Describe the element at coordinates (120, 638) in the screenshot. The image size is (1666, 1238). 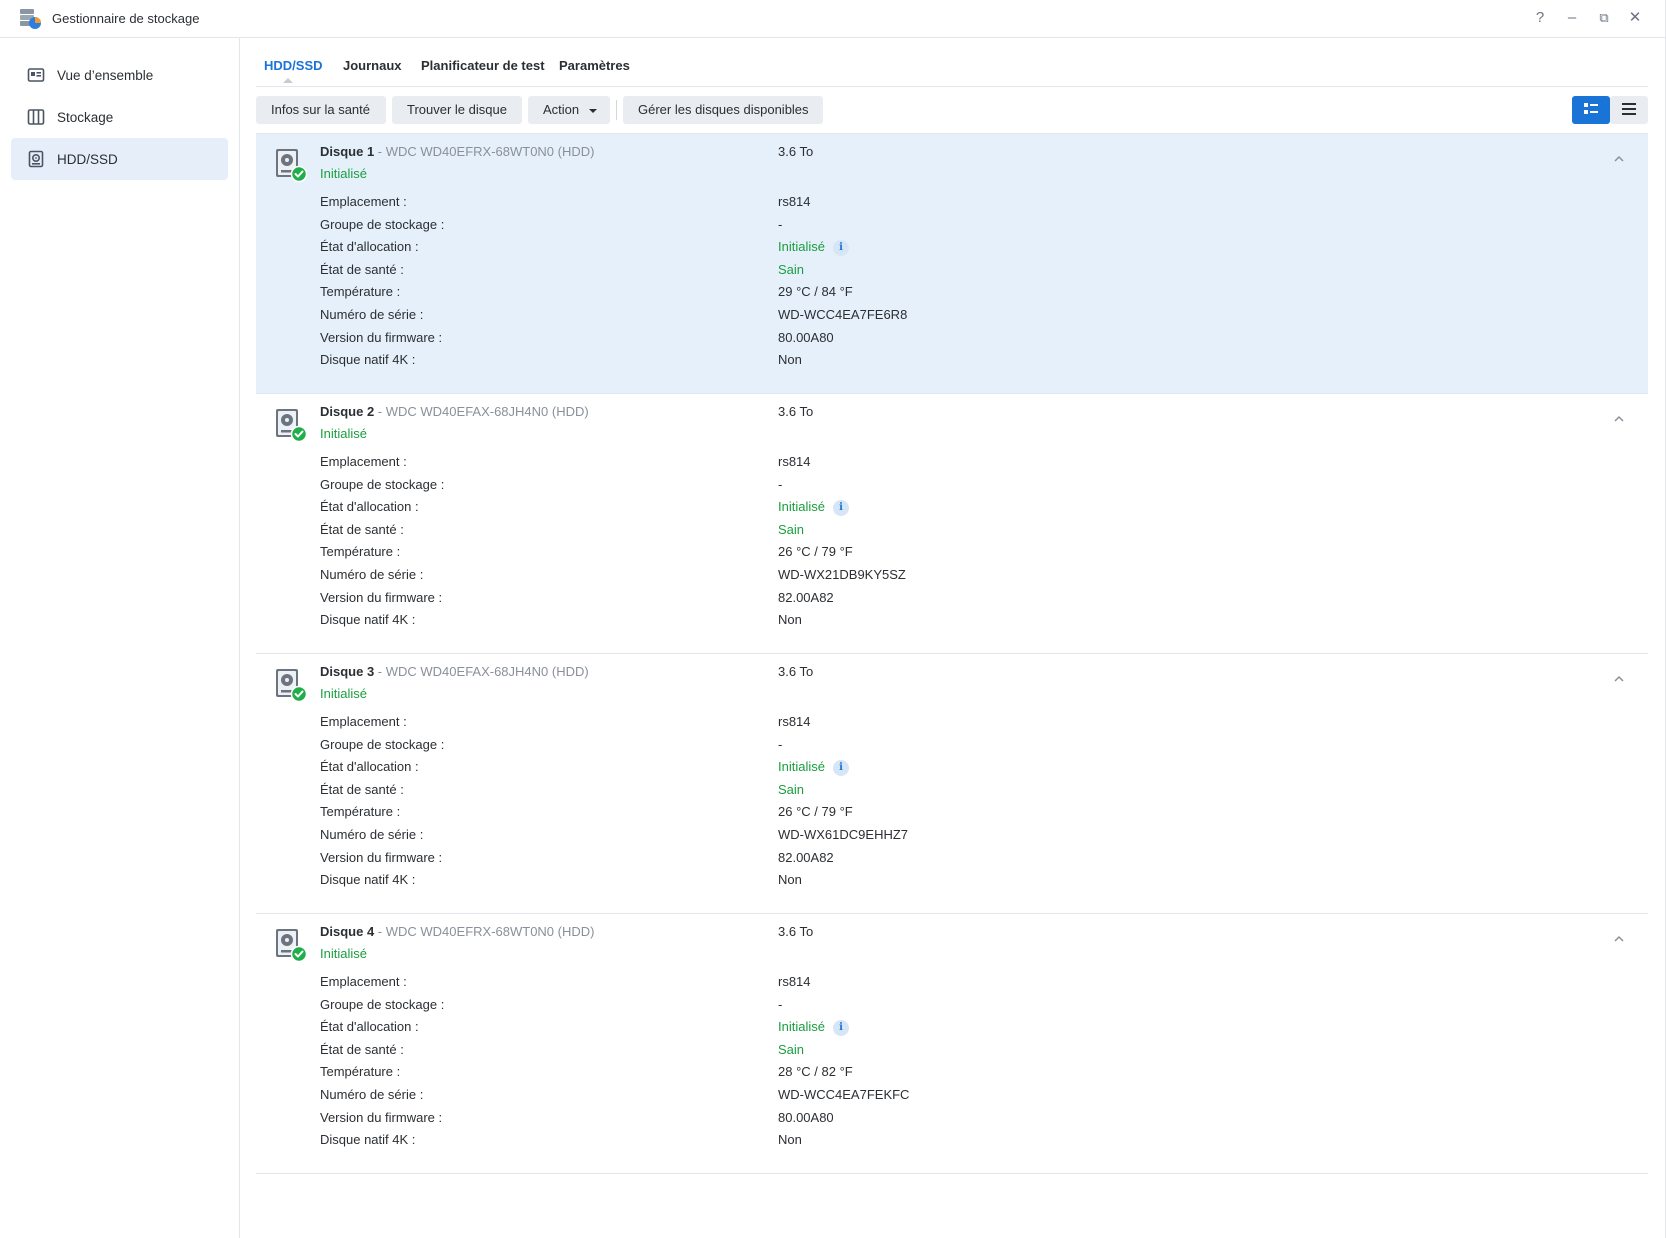
I see `sidebar: Vue d’ensemble Stockage HDD/SSD` at that location.